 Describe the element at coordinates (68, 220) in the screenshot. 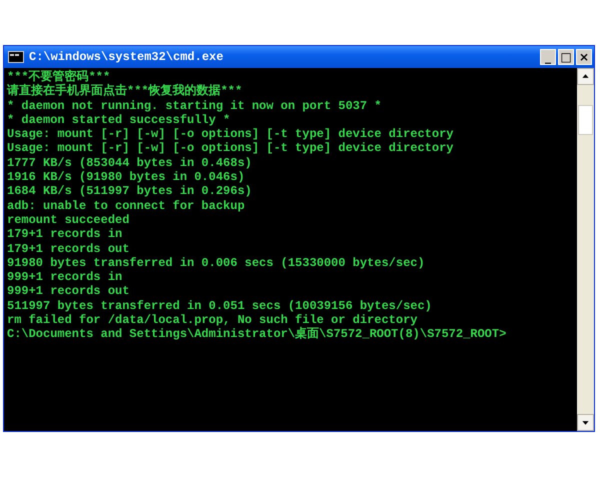

I see `console-line: remount succeeded` at that location.